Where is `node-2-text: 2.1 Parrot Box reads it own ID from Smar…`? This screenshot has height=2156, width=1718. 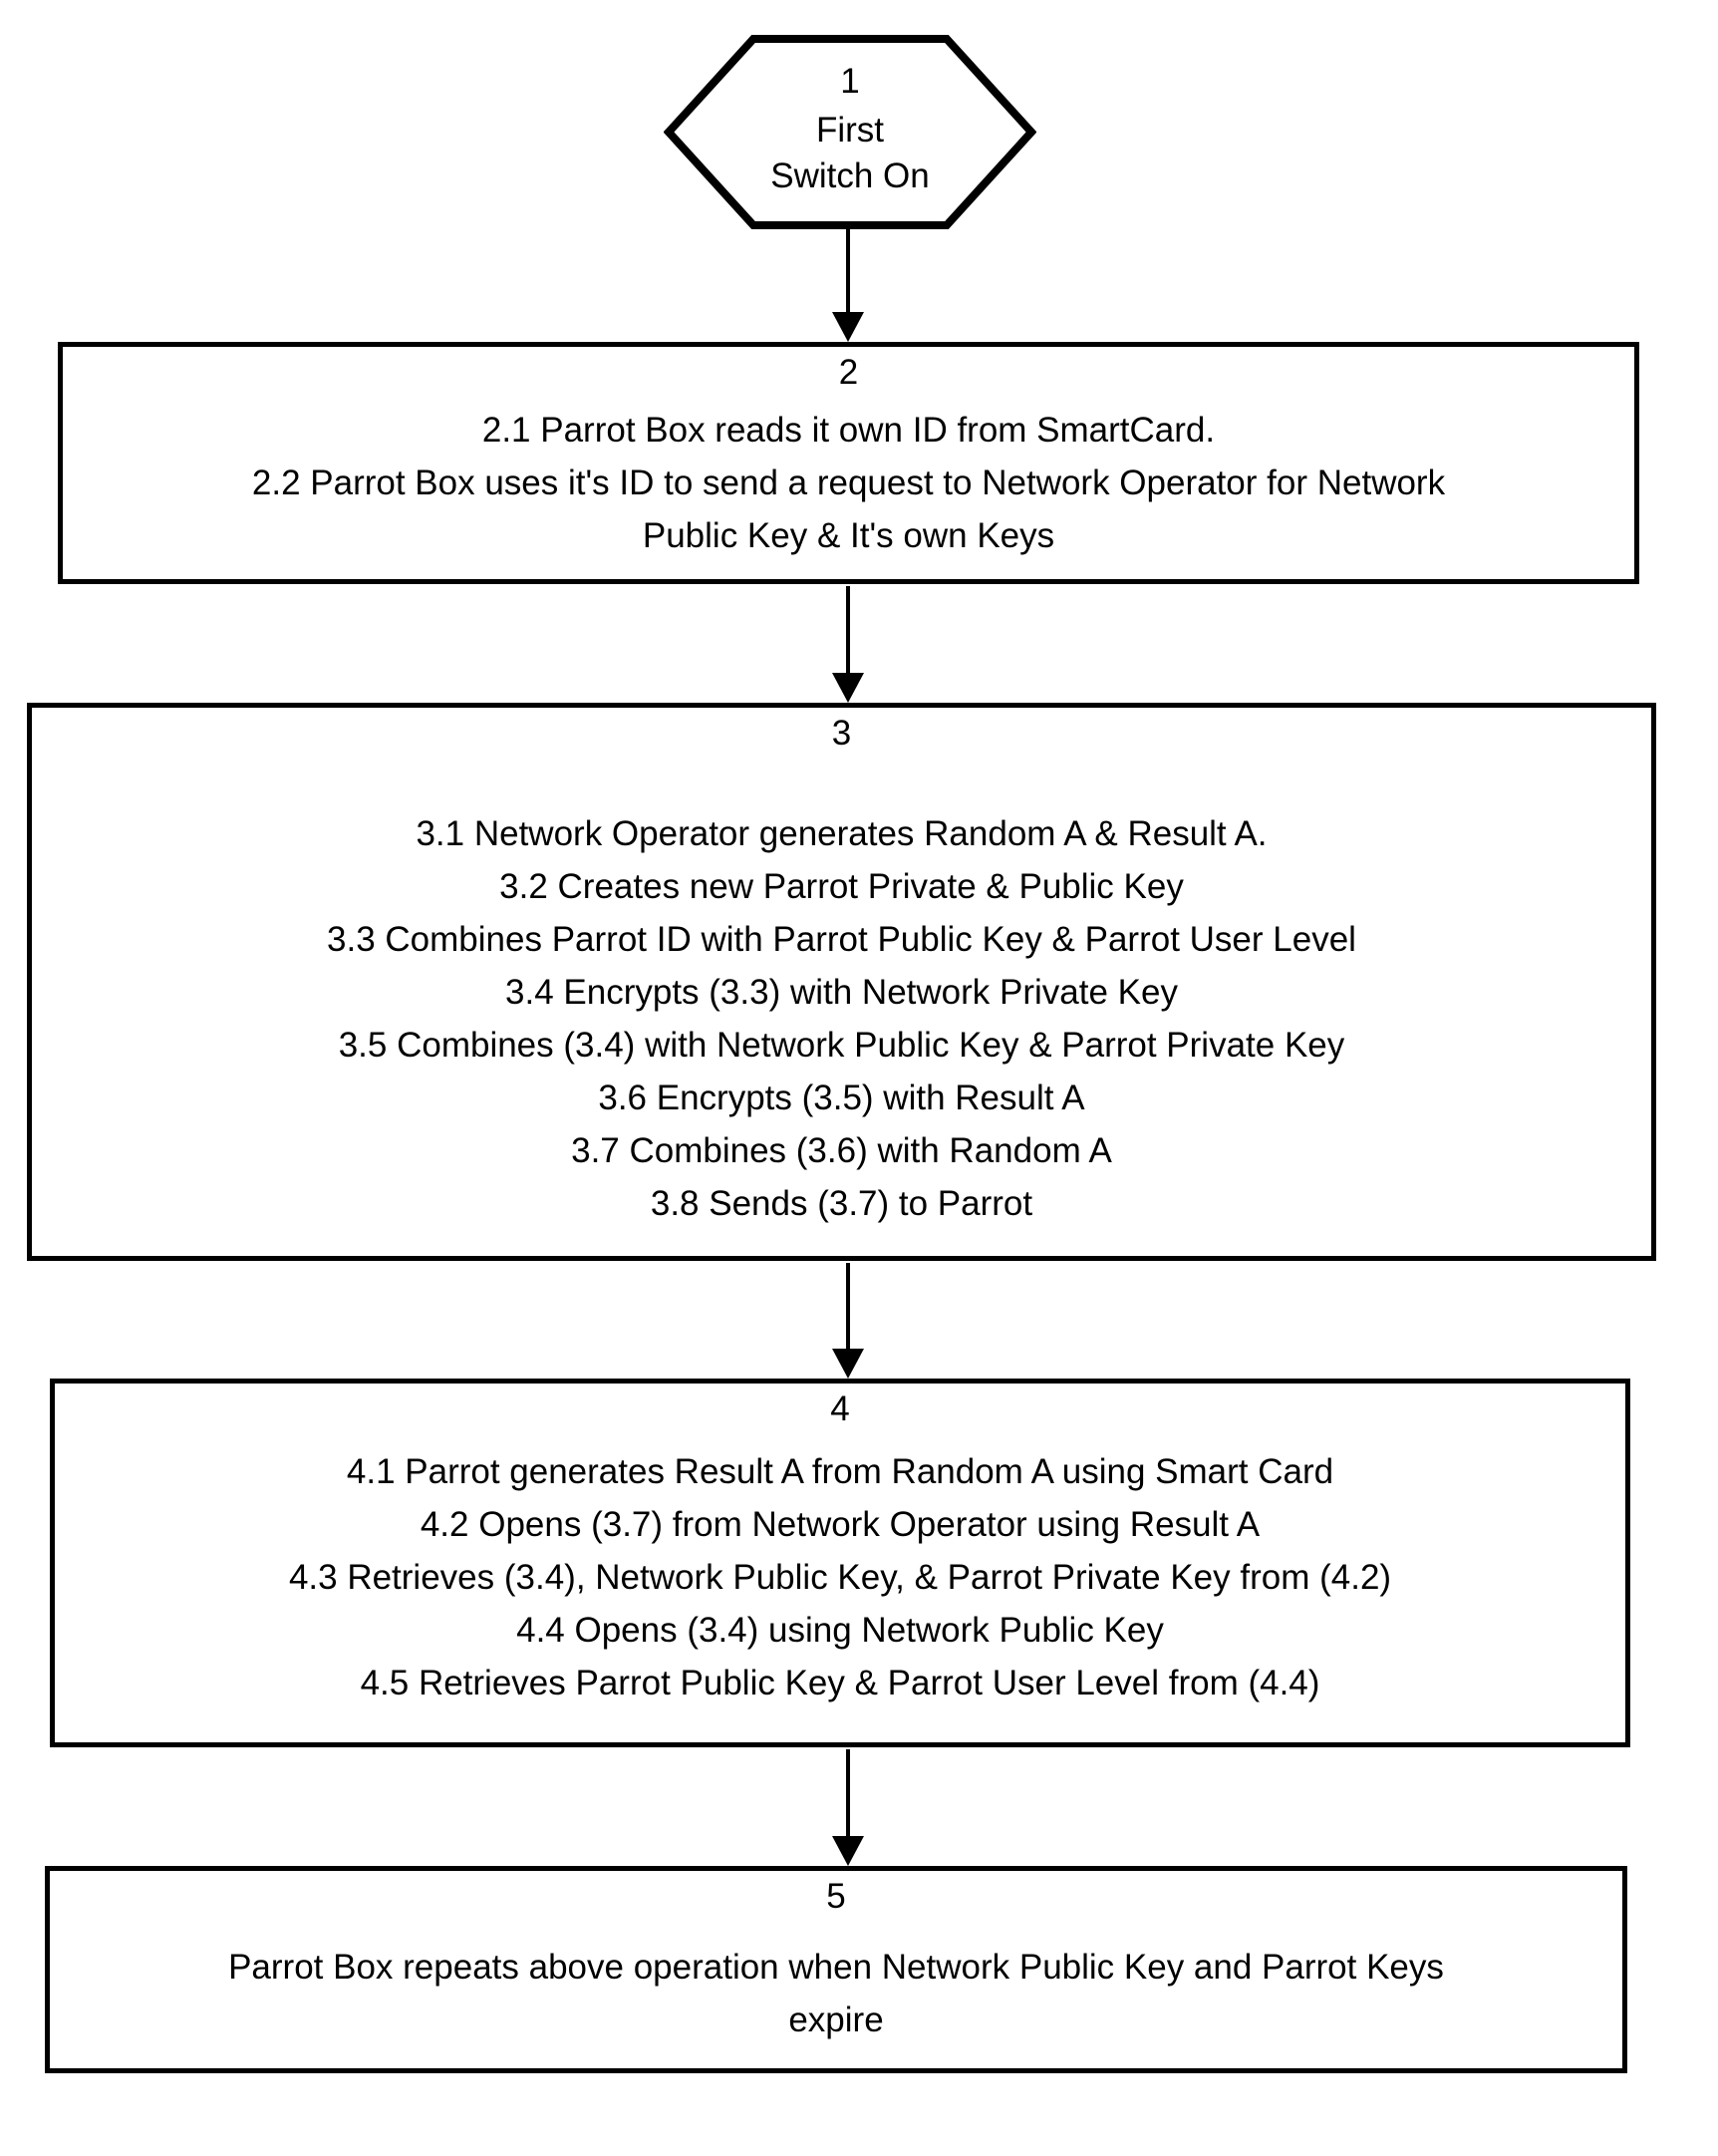
node-2-text: 2.1 Parrot Box reads it own ID from Smar… is located at coordinates (848, 483).